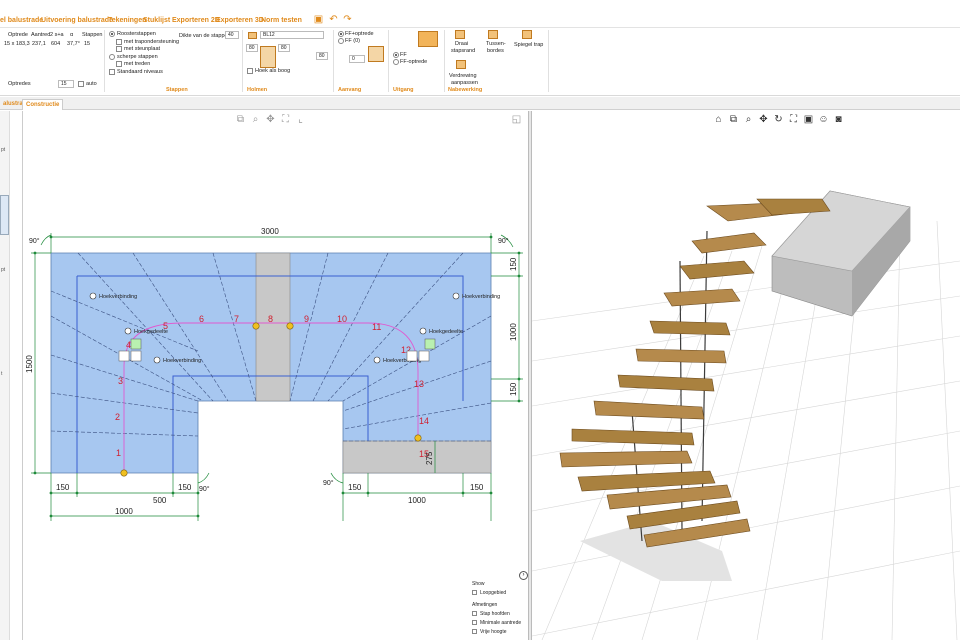 This screenshot has height=640, width=960. I want to click on optredes-input: 15, so click(66, 84).